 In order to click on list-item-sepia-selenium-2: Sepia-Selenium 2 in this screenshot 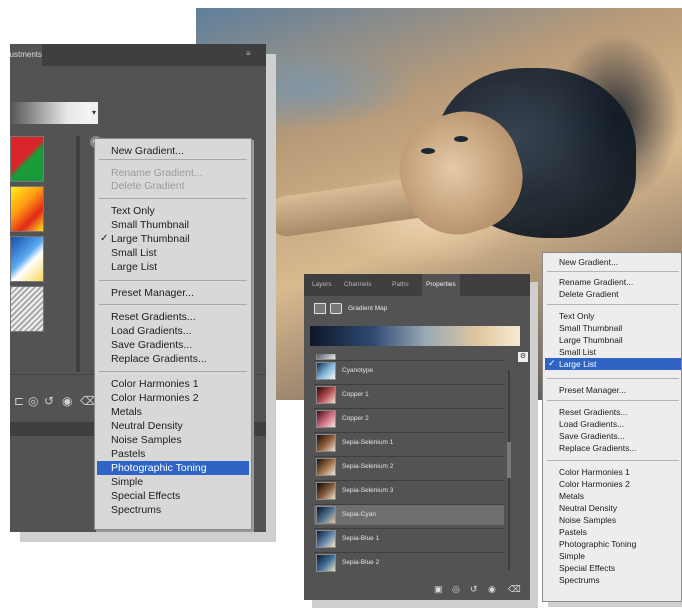, I will do `click(409, 466)`.